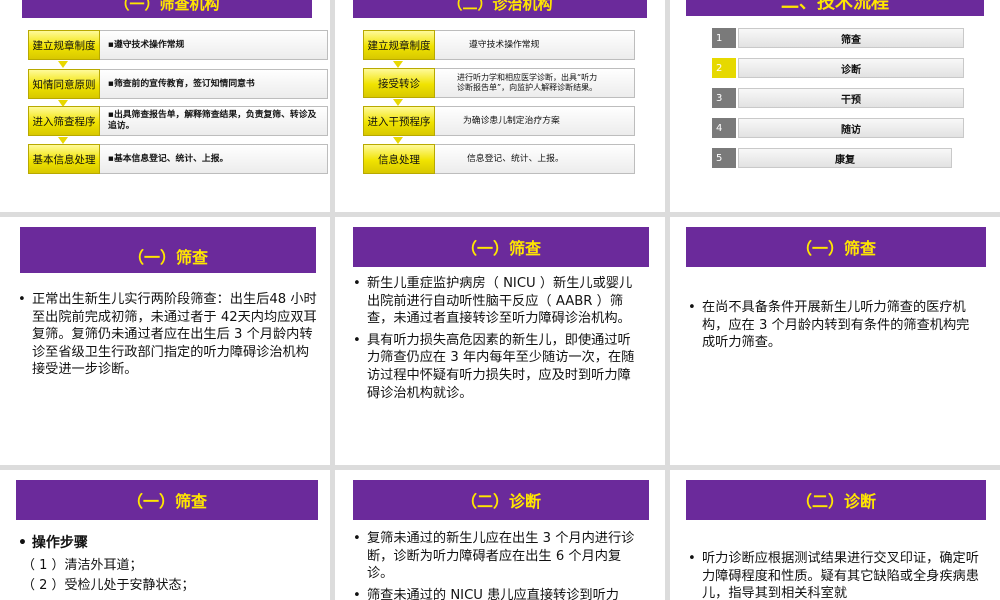 This screenshot has height=600, width=1000. I want to click on step-label: 随访, so click(851, 128).